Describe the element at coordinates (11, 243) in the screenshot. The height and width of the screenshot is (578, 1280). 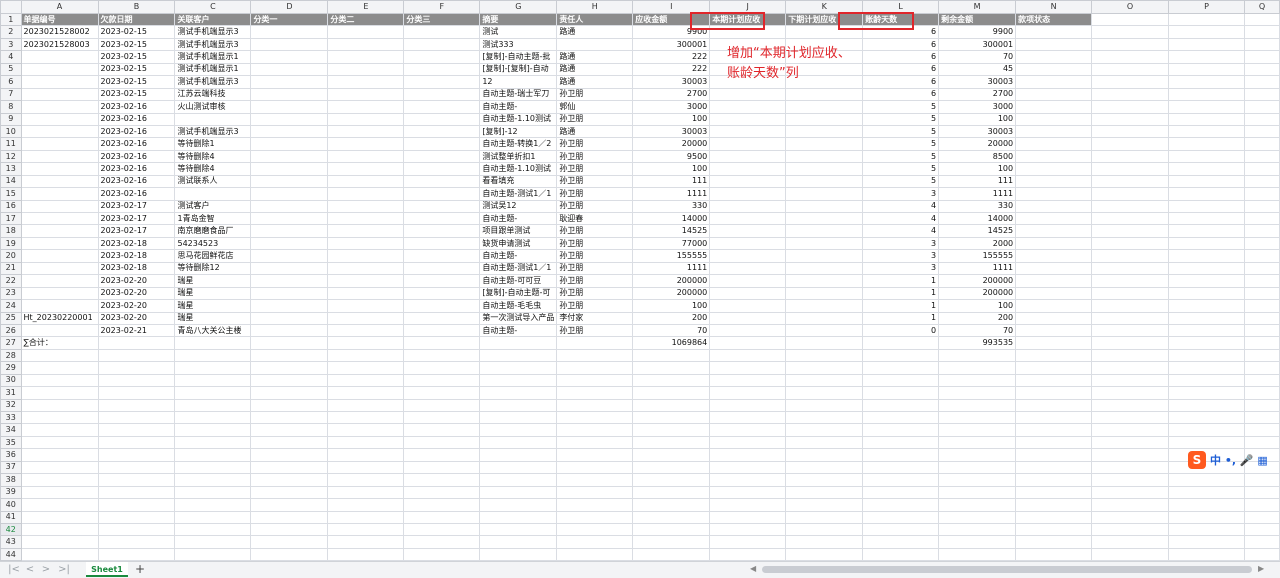
I see `row-header-19: 19` at that location.